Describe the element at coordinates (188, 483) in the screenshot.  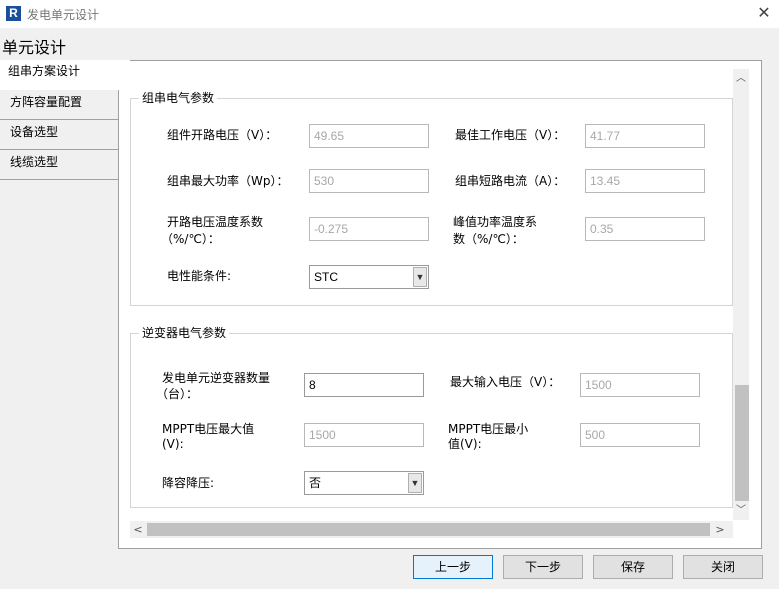
I see `derating-label: 降容降压:` at that location.